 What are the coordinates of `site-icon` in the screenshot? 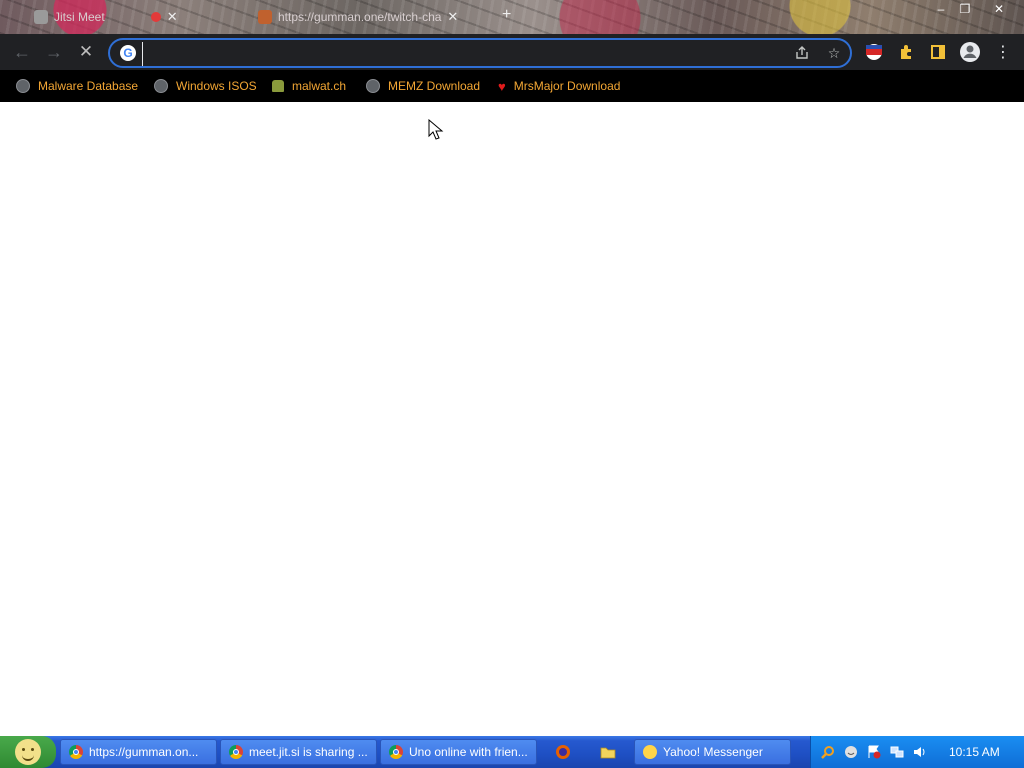 It's located at (265, 17).